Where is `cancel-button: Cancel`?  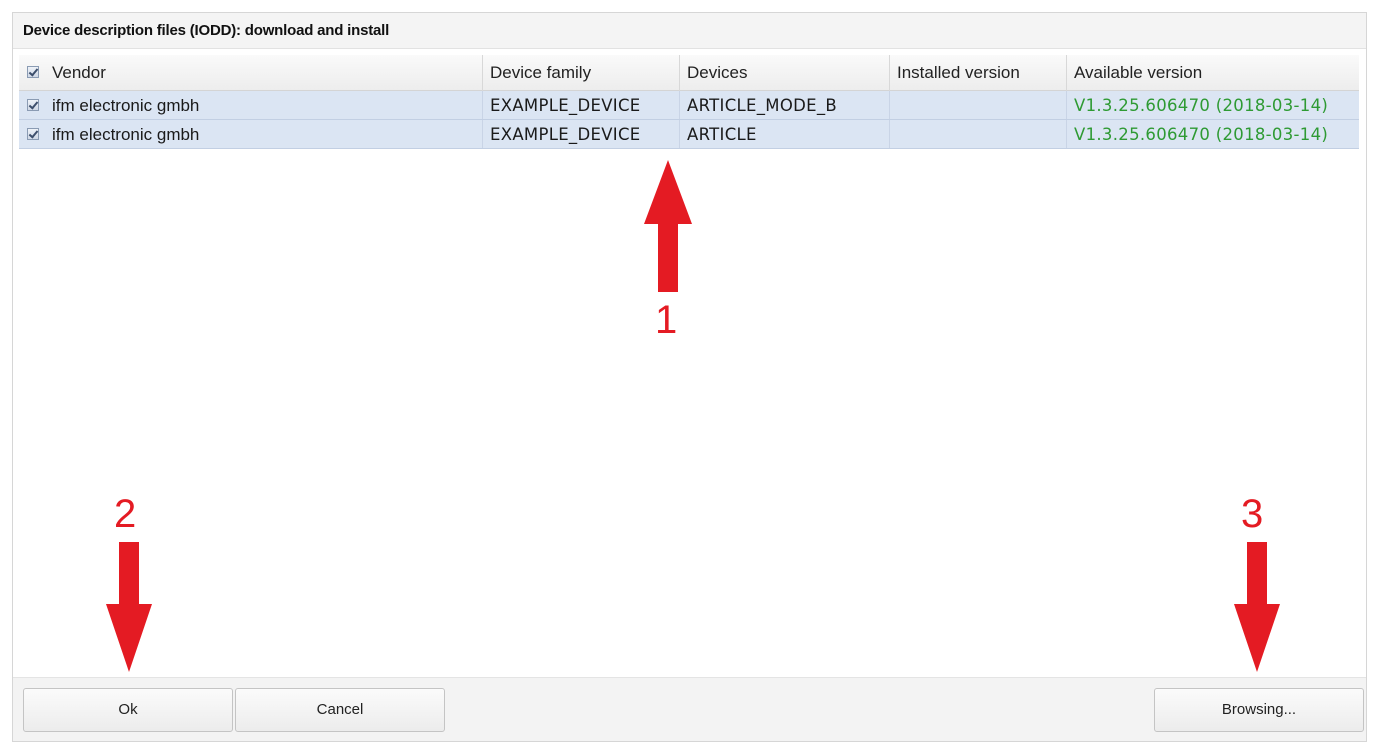 cancel-button: Cancel is located at coordinates (340, 710).